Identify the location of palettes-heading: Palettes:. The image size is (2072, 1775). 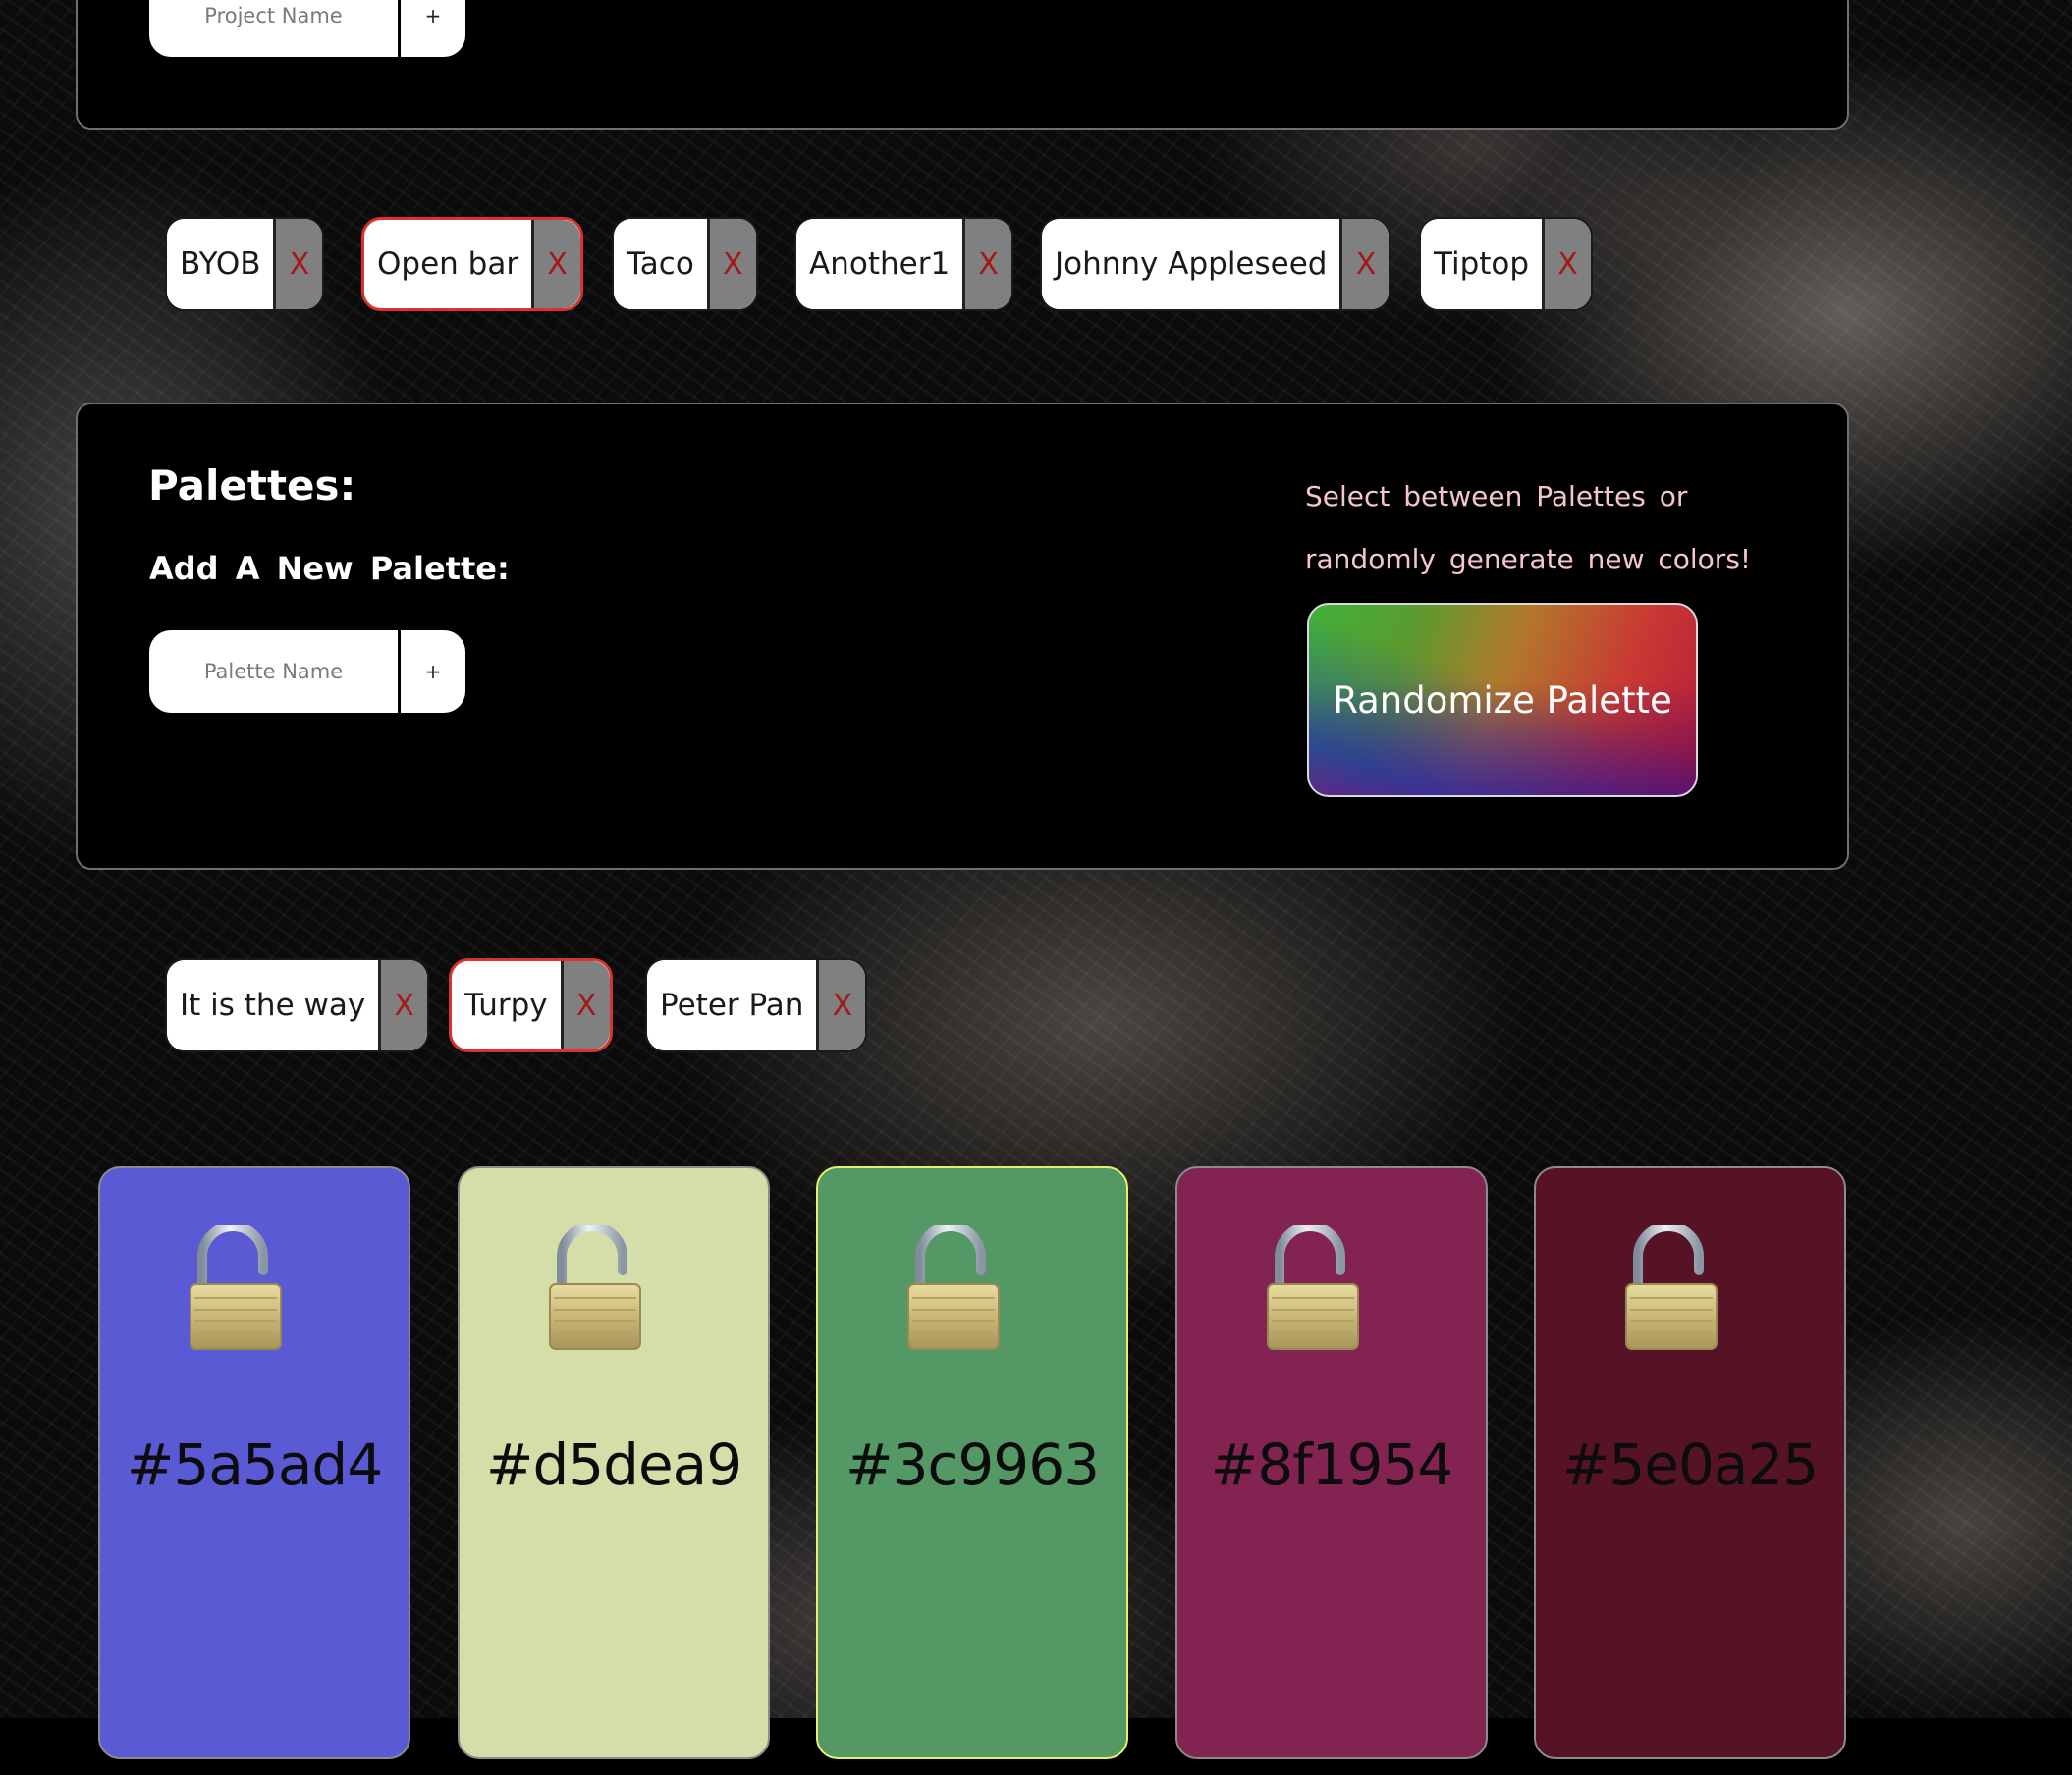
(252, 485).